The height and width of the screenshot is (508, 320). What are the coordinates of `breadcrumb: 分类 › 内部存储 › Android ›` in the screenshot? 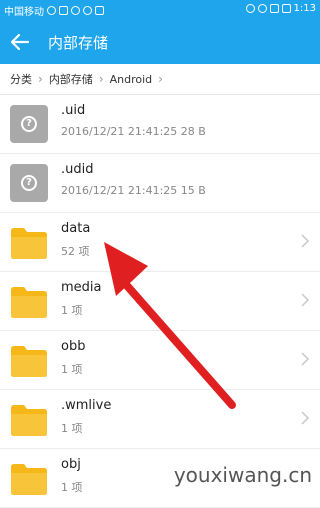 It's located at (160, 79).